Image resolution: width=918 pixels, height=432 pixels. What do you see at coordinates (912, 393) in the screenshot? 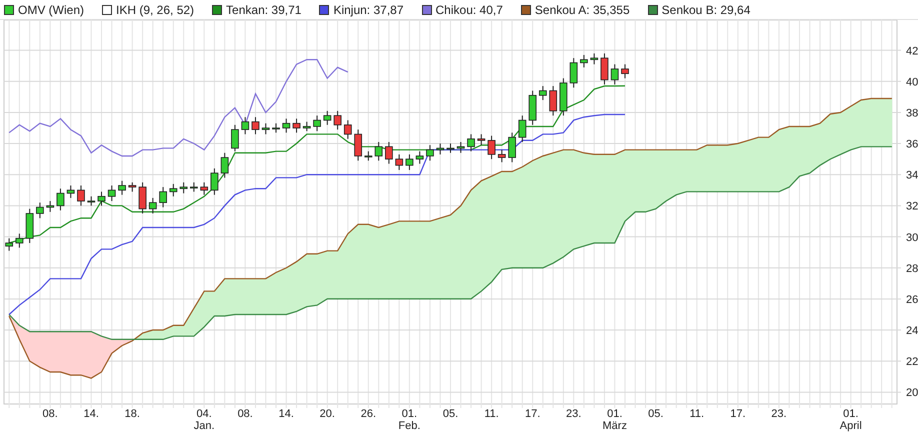
I see `axis-label: 20` at bounding box center [912, 393].